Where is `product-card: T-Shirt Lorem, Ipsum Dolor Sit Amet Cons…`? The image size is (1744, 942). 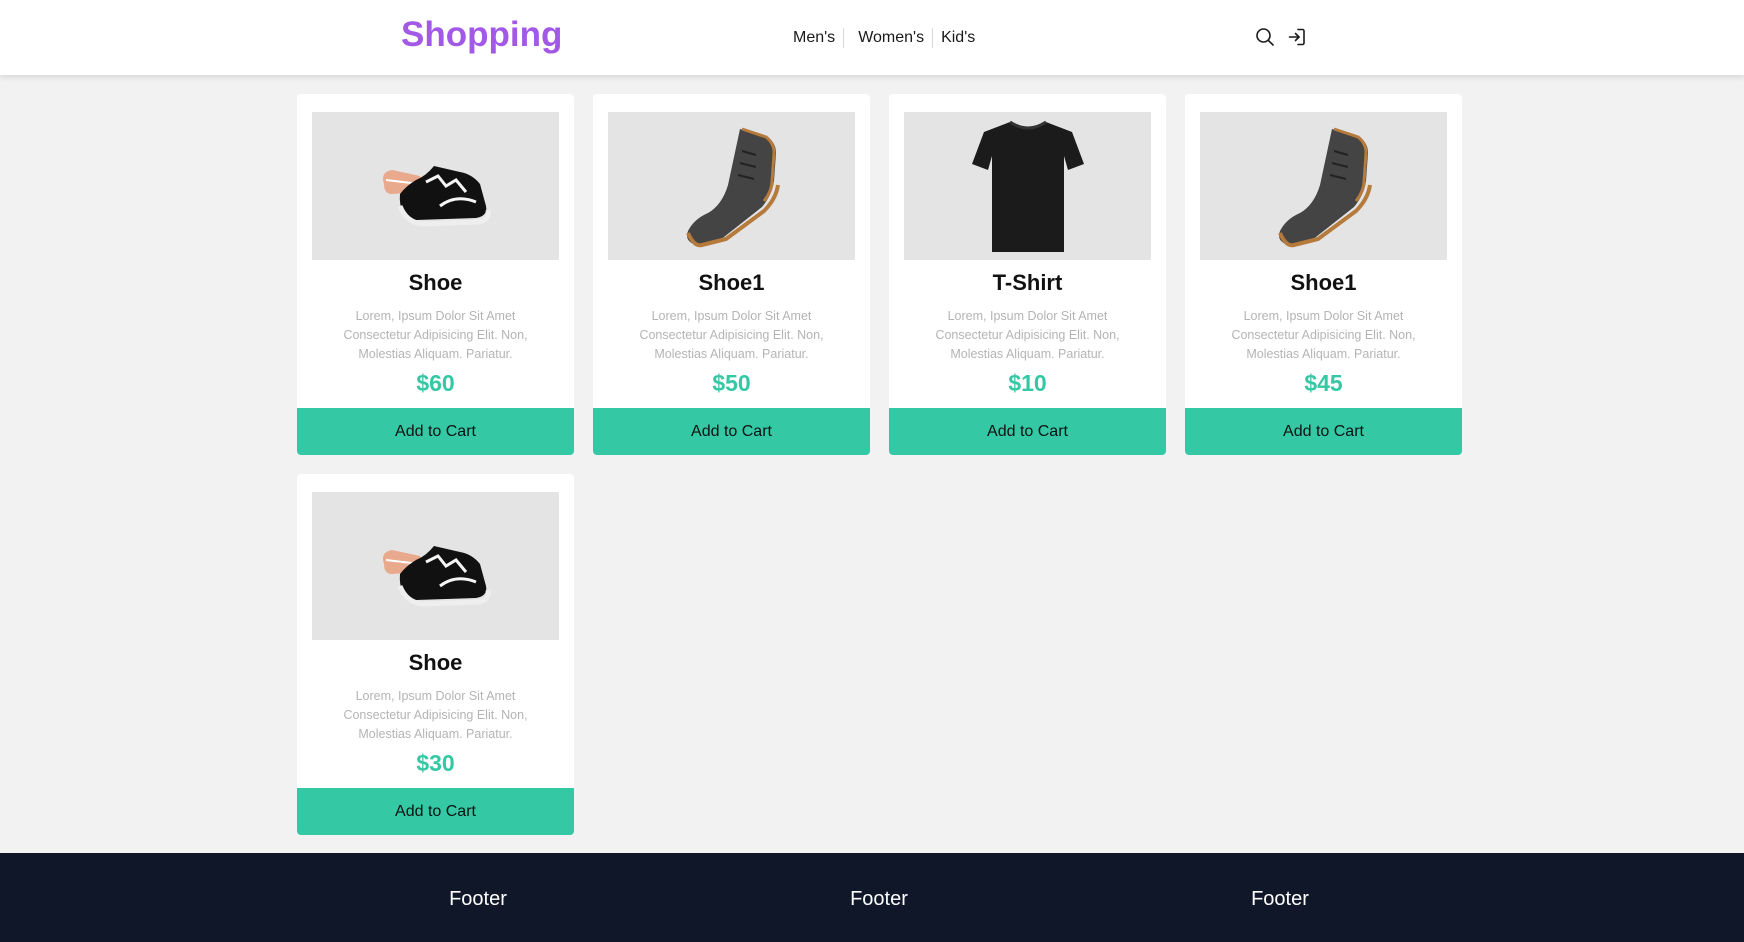 product-card: T-Shirt Lorem, Ipsum Dolor Sit Amet Cons… is located at coordinates (1027, 274).